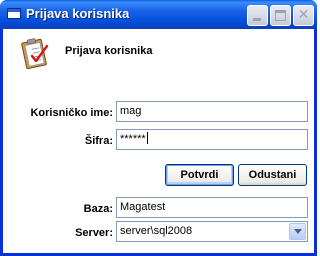 The height and width of the screenshot is (256, 320). Describe the element at coordinates (212, 231) in the screenshot. I see `server-select: server\sql2008` at that location.